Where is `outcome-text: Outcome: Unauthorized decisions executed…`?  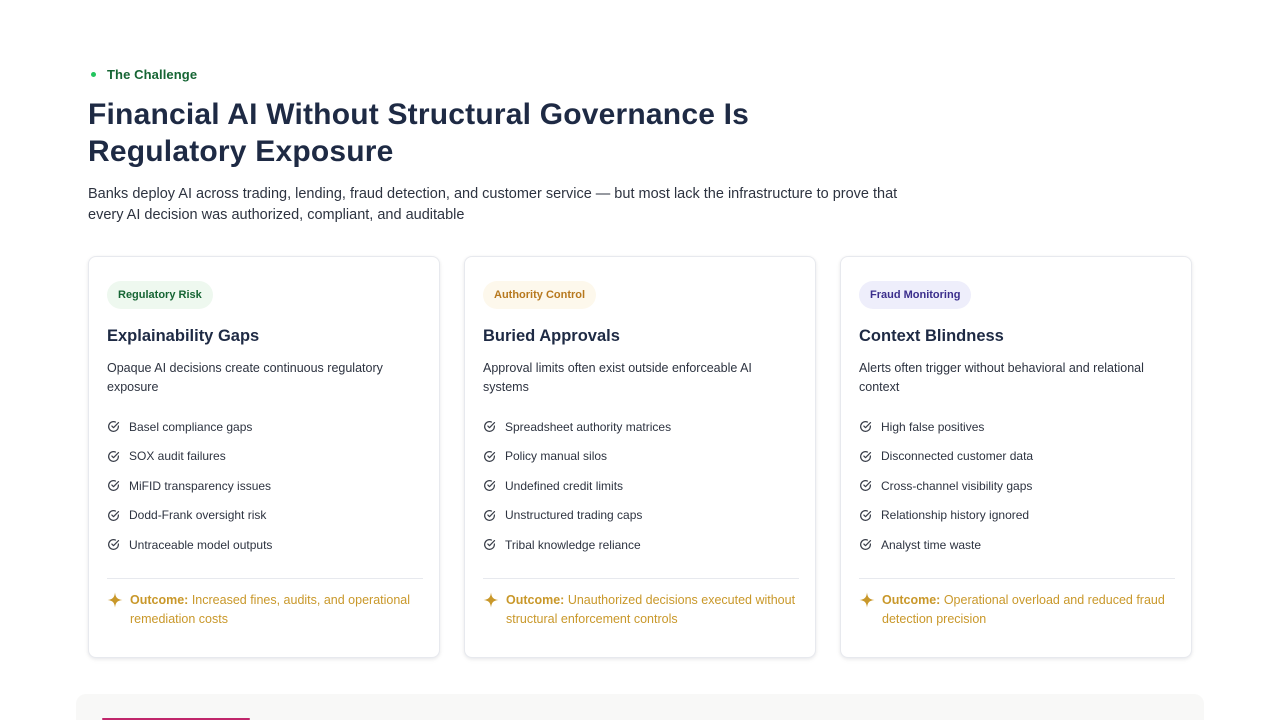
outcome-text: Outcome: Unauthorized decisions executed… is located at coordinates (652, 609).